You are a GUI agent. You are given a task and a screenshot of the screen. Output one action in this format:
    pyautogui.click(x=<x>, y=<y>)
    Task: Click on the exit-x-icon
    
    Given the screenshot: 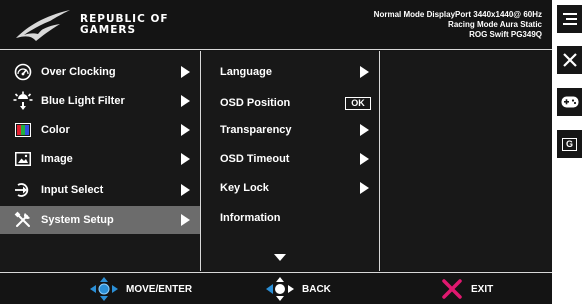 What is the action you would take?
    pyautogui.click(x=452, y=289)
    